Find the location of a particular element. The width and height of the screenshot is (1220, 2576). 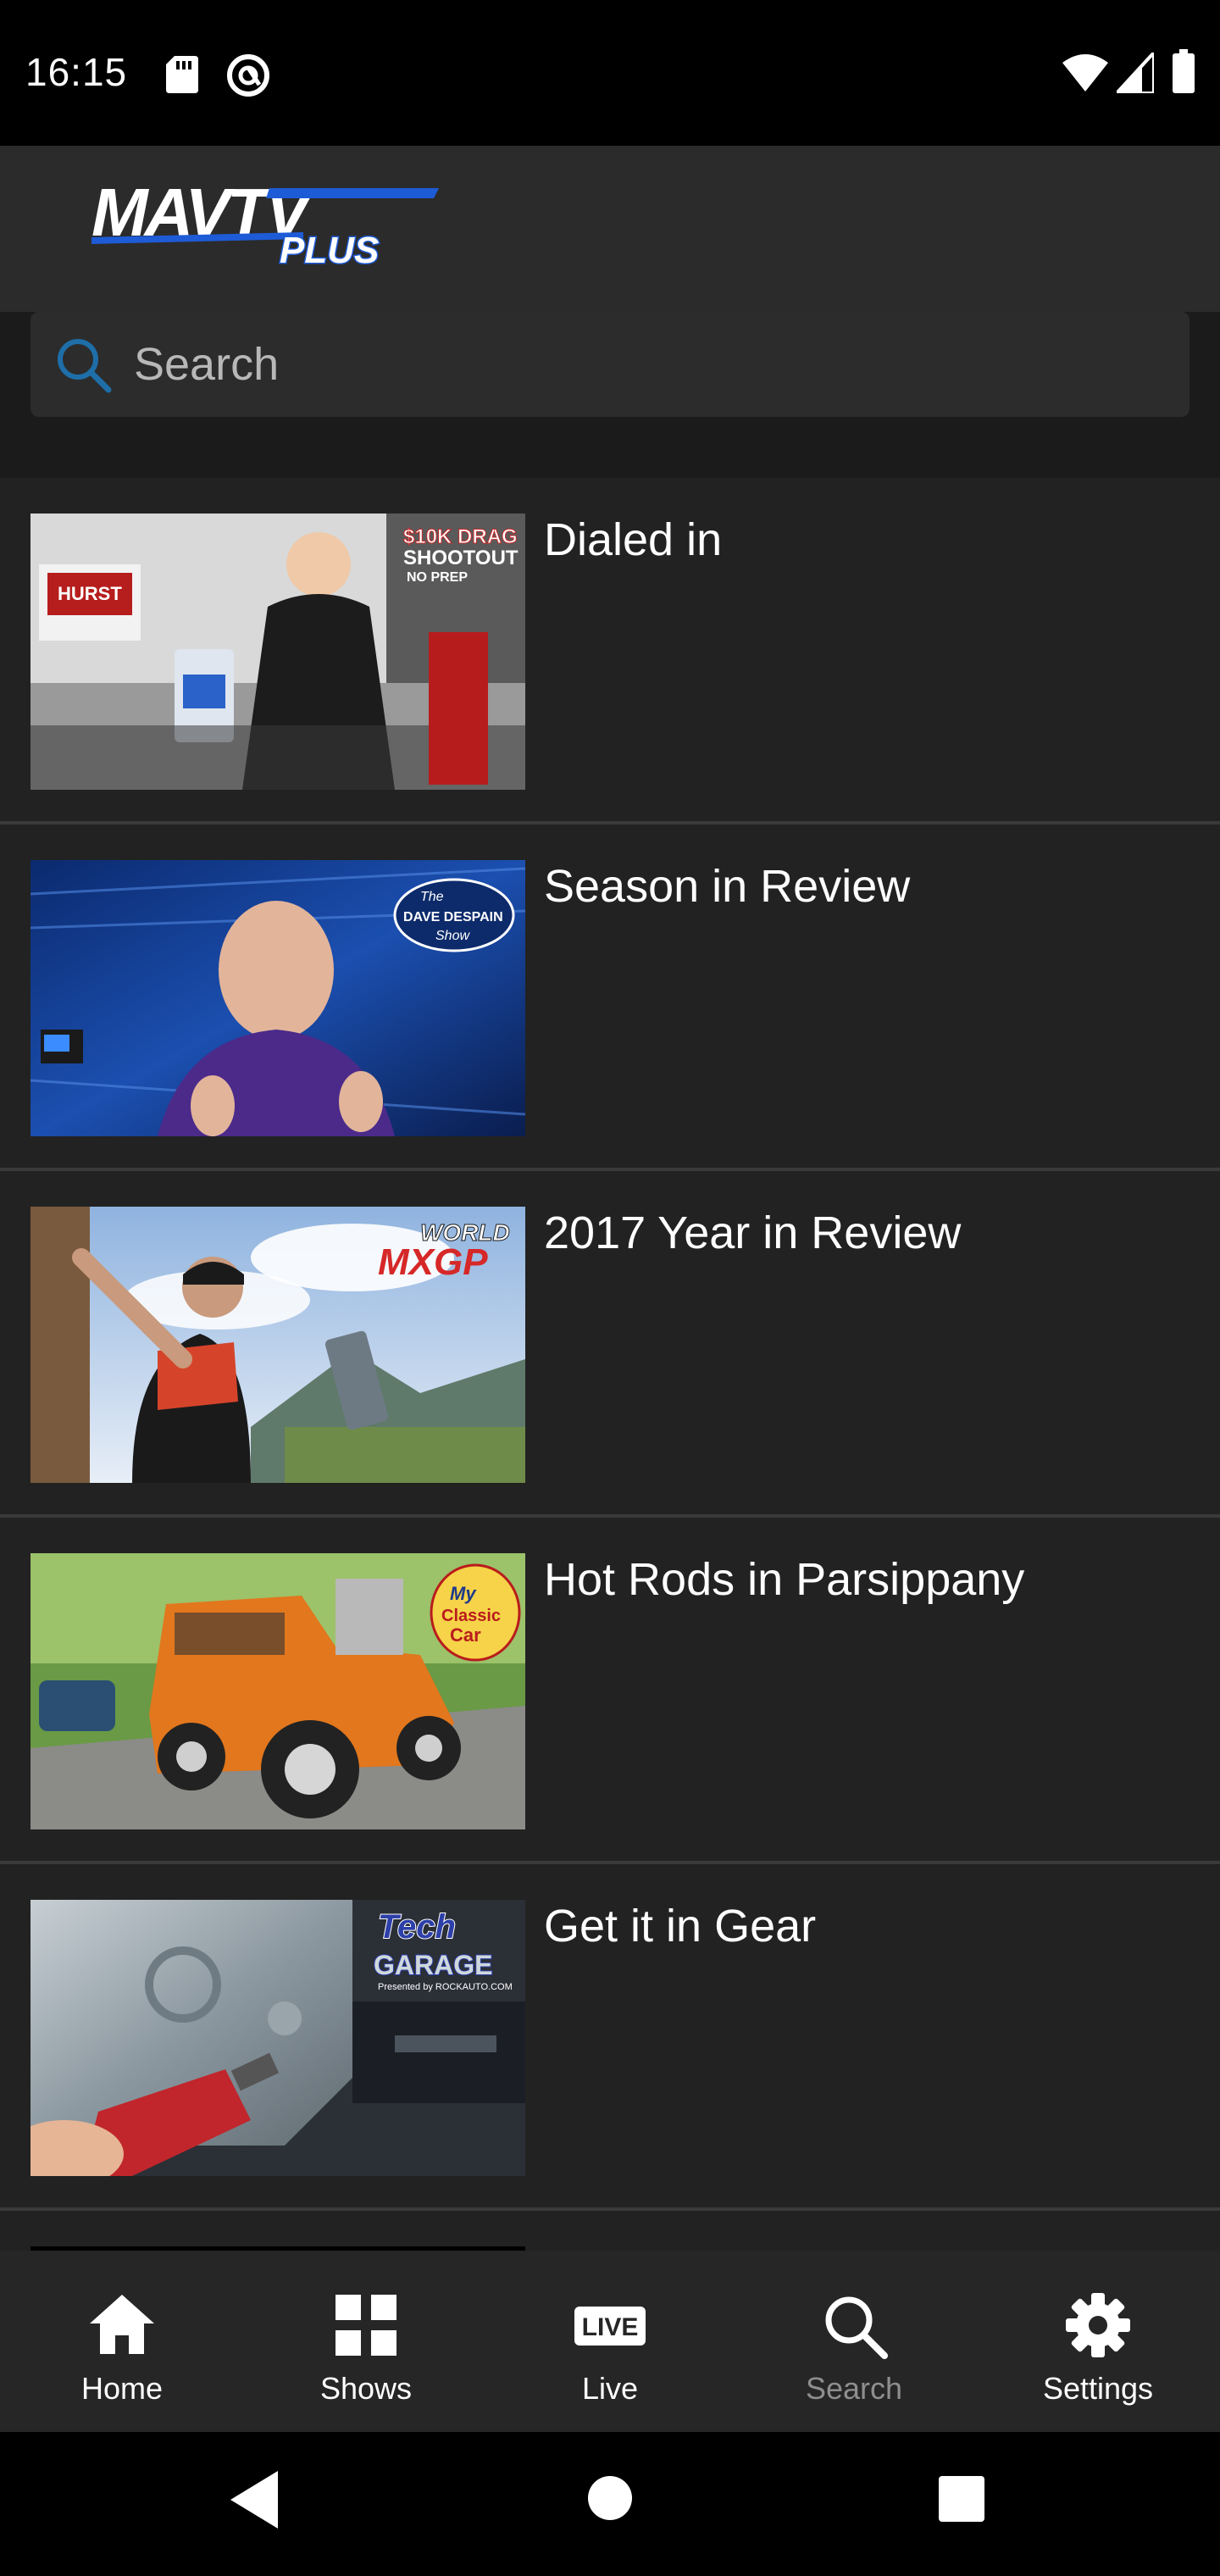

sd-card-icon is located at coordinates (182, 74).